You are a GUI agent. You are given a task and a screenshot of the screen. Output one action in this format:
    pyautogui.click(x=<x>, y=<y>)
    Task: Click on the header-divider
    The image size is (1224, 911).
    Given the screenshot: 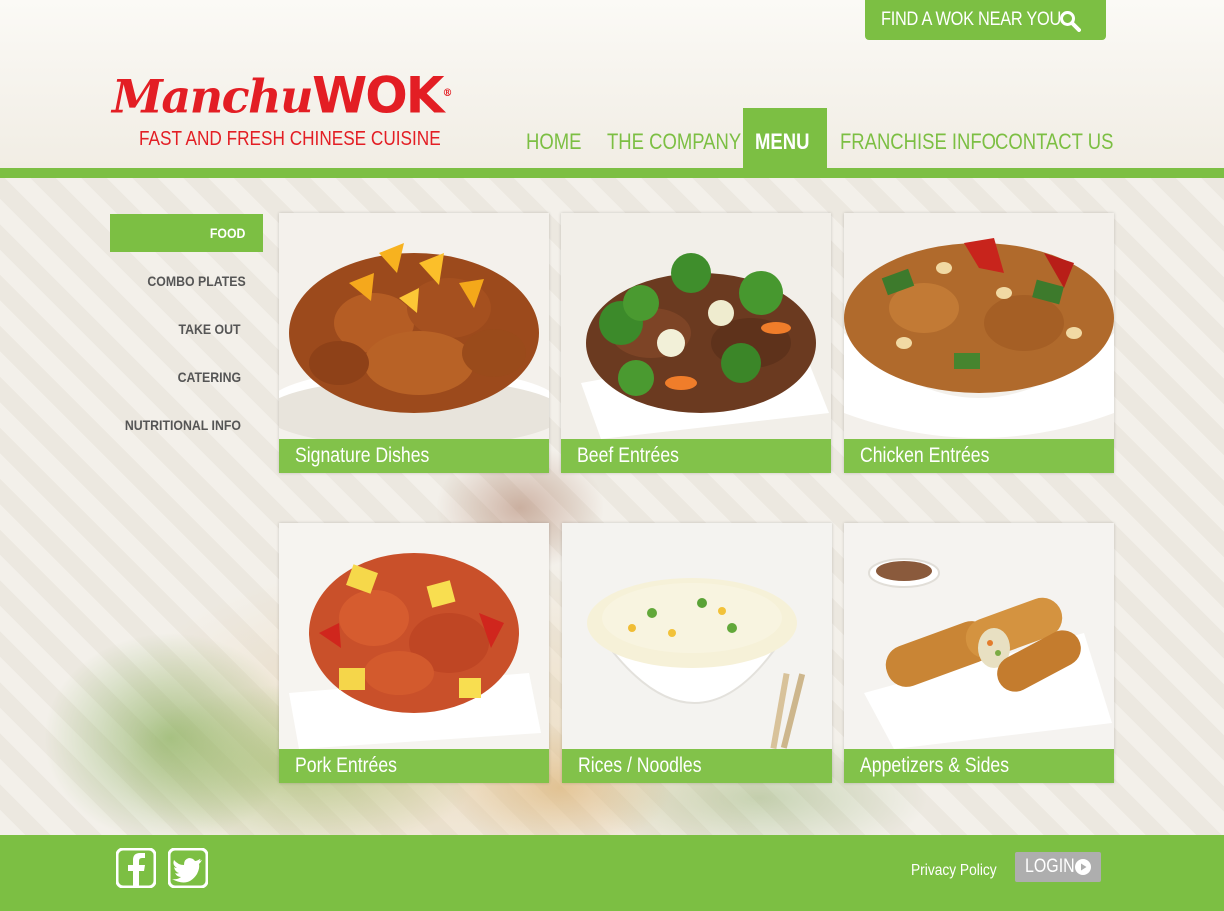 What is the action you would take?
    pyautogui.click(x=612, y=173)
    